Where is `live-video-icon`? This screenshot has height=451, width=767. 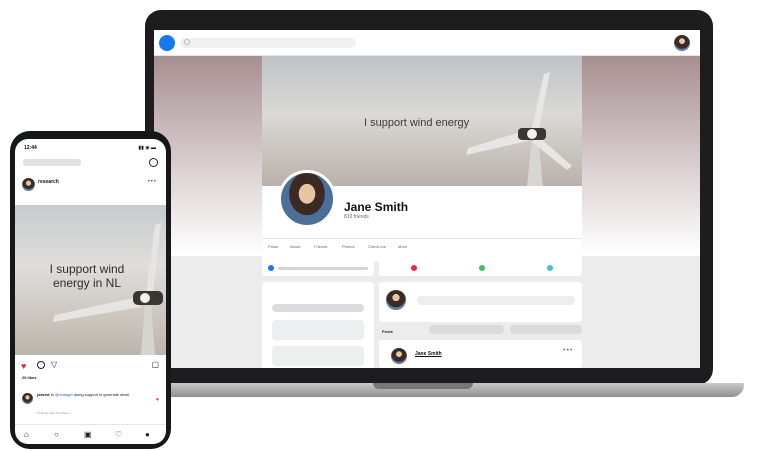
live-video-icon is located at coordinates (414, 268).